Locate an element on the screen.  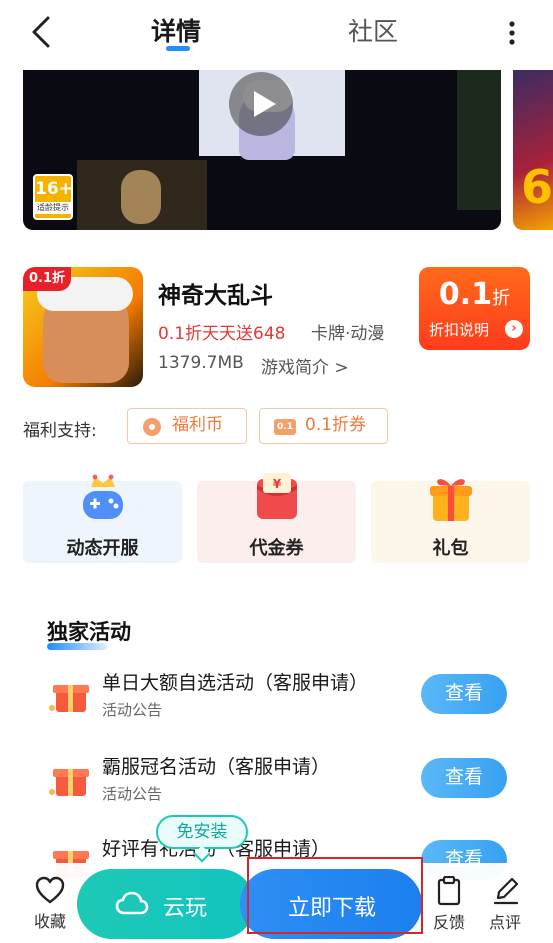
media-video-preview: 16+ 适龄提示 is located at coordinates (262, 150).